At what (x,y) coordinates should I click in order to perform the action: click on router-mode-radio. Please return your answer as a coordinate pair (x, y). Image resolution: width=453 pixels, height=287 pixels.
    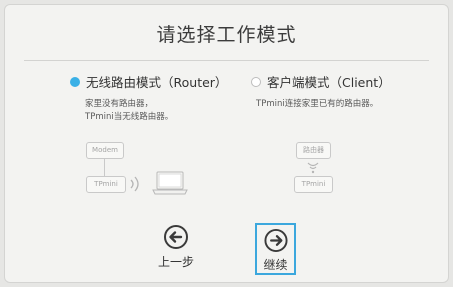
    Looking at the image, I should click on (75, 81).